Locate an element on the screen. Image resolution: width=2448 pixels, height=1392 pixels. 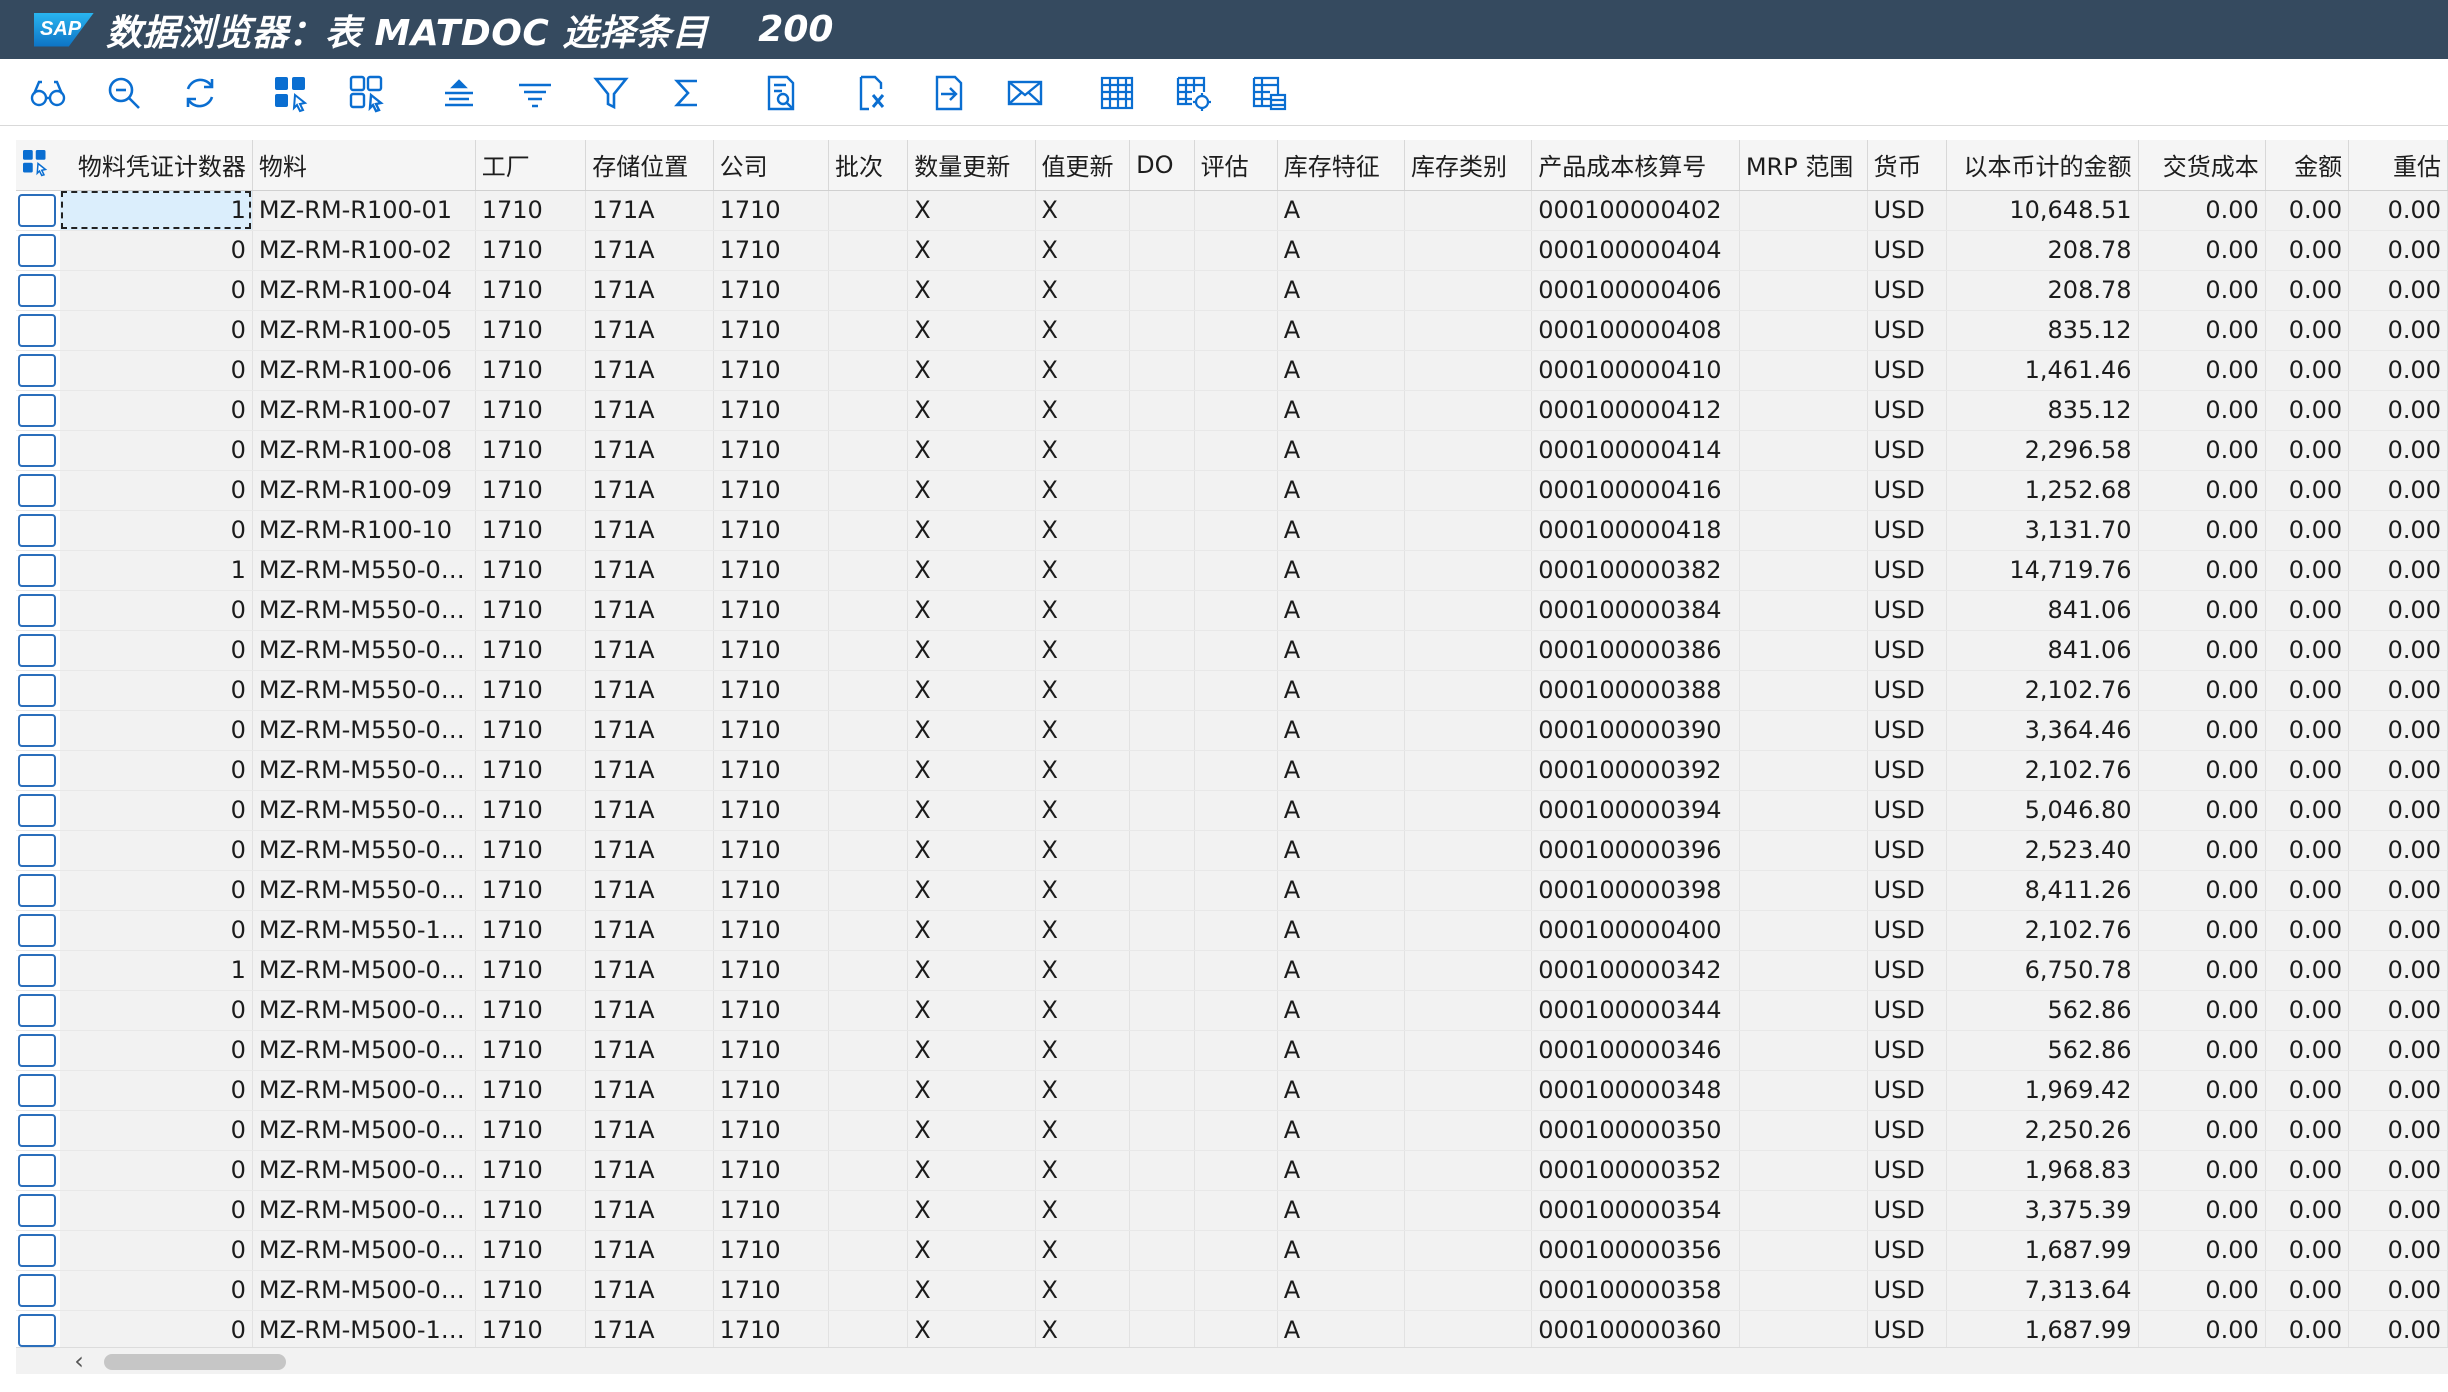
column-header-9: 评估 is located at coordinates (1236, 165).